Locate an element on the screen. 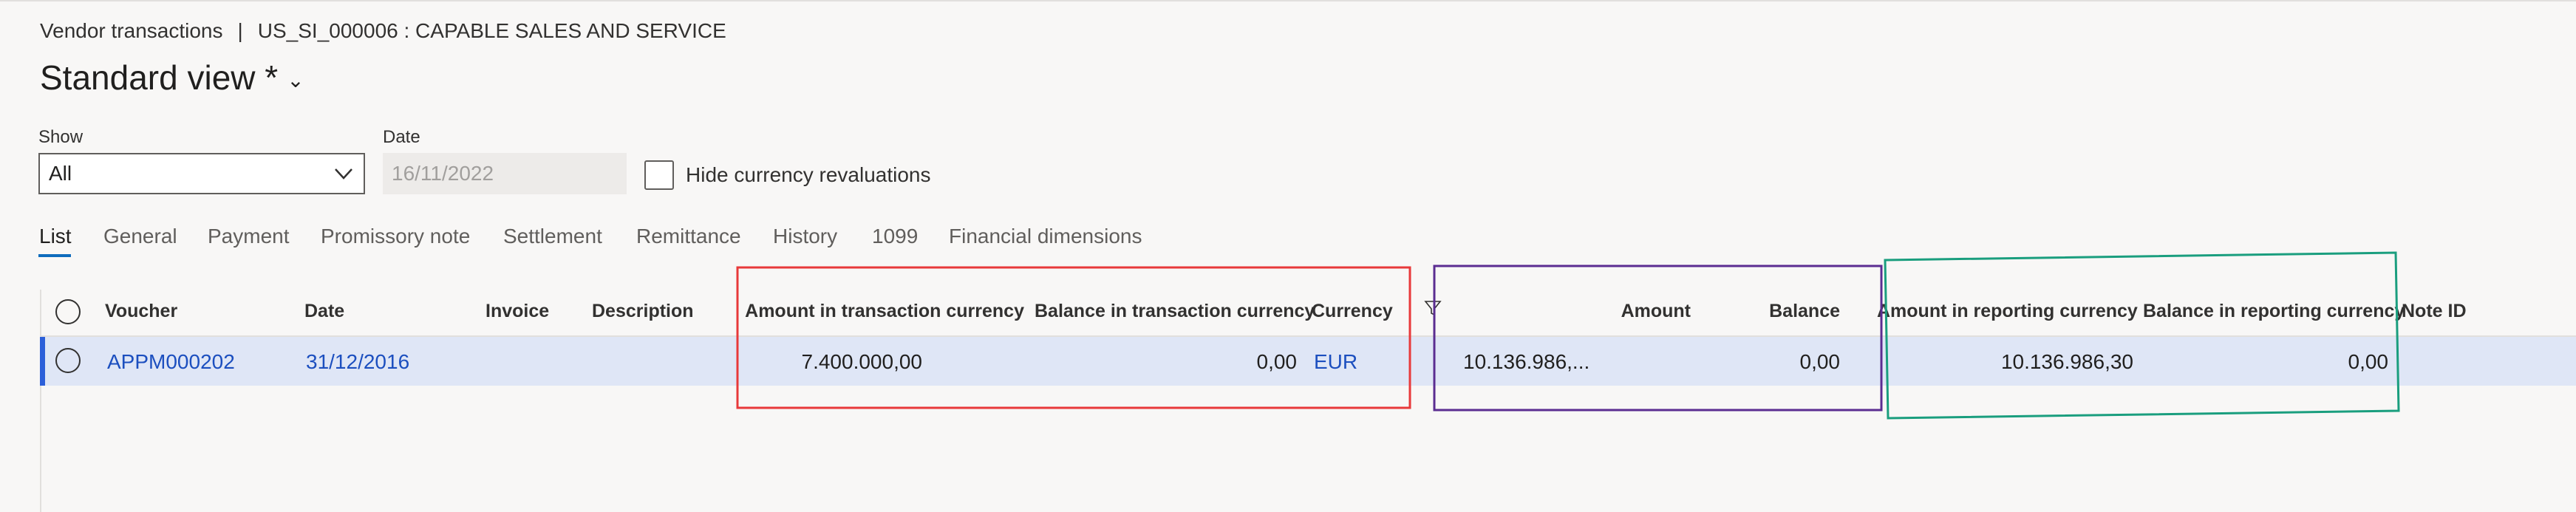 The height and width of the screenshot is (512, 2576). annotation-box-accounting is located at coordinates (1658, 338).